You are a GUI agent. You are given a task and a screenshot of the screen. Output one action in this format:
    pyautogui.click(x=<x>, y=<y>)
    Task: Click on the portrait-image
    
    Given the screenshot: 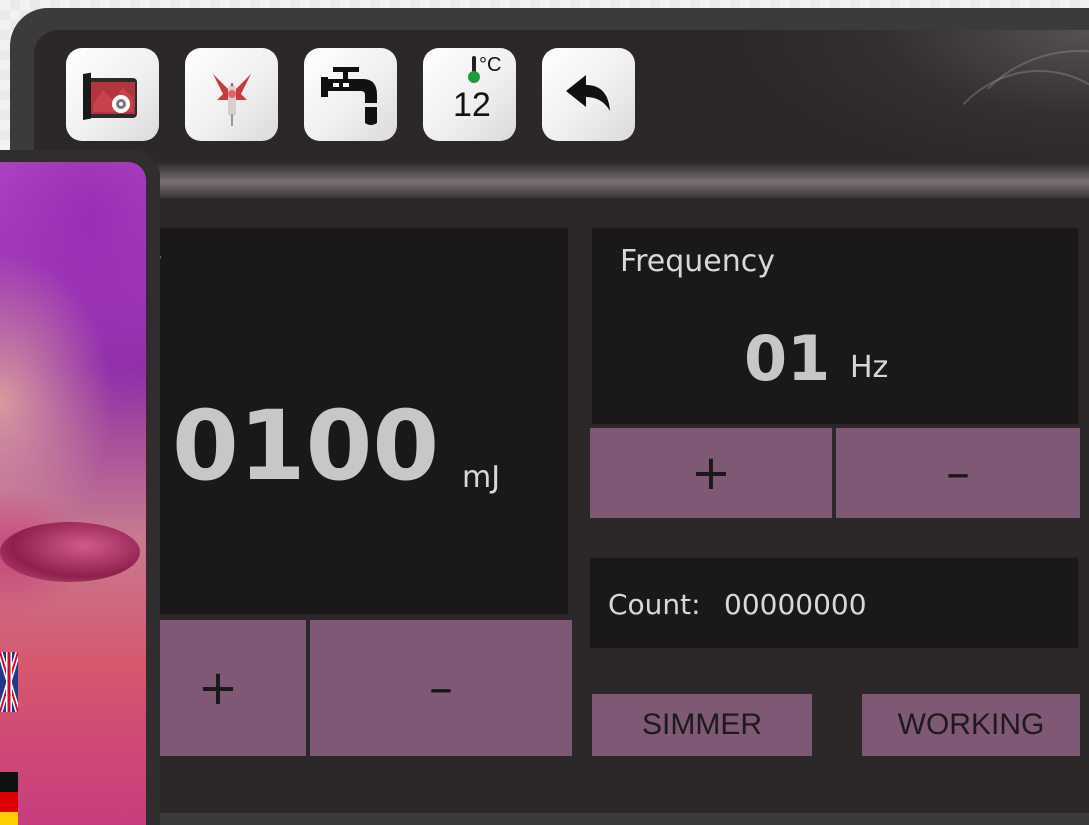 What is the action you would take?
    pyautogui.click(x=73, y=493)
    